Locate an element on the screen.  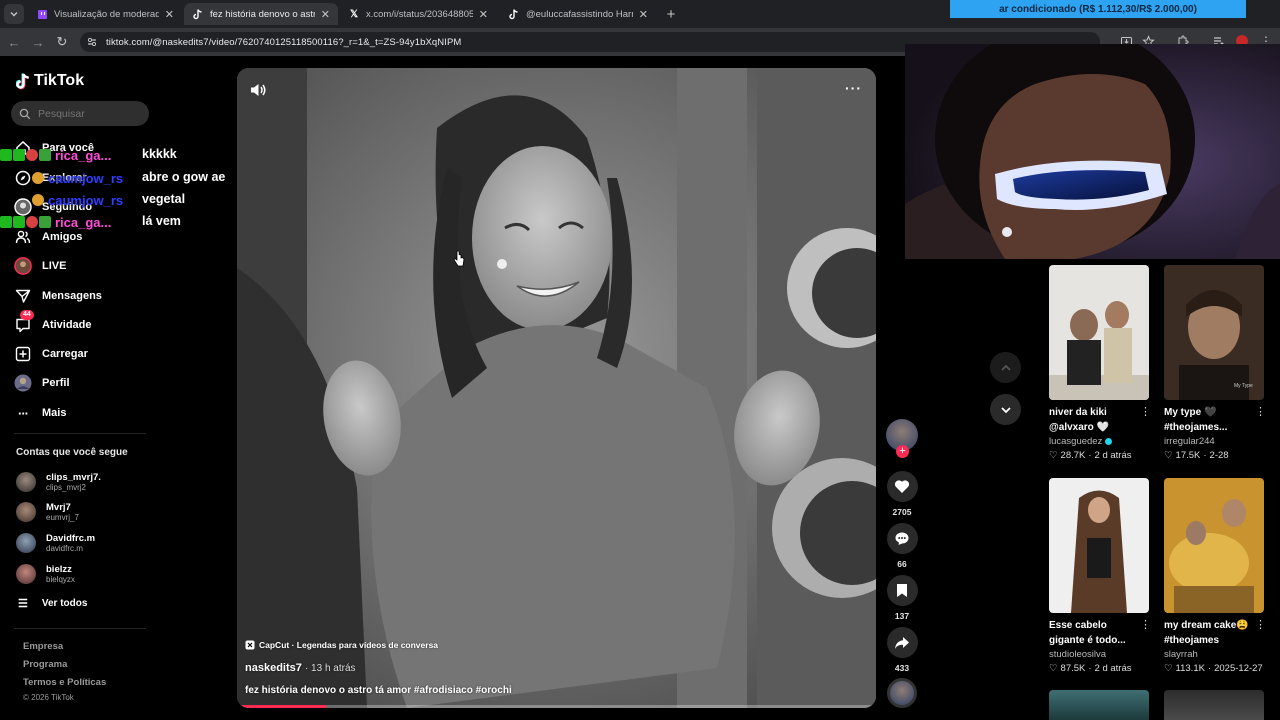
chevron-up-icon is located at coordinates (1005, 367).